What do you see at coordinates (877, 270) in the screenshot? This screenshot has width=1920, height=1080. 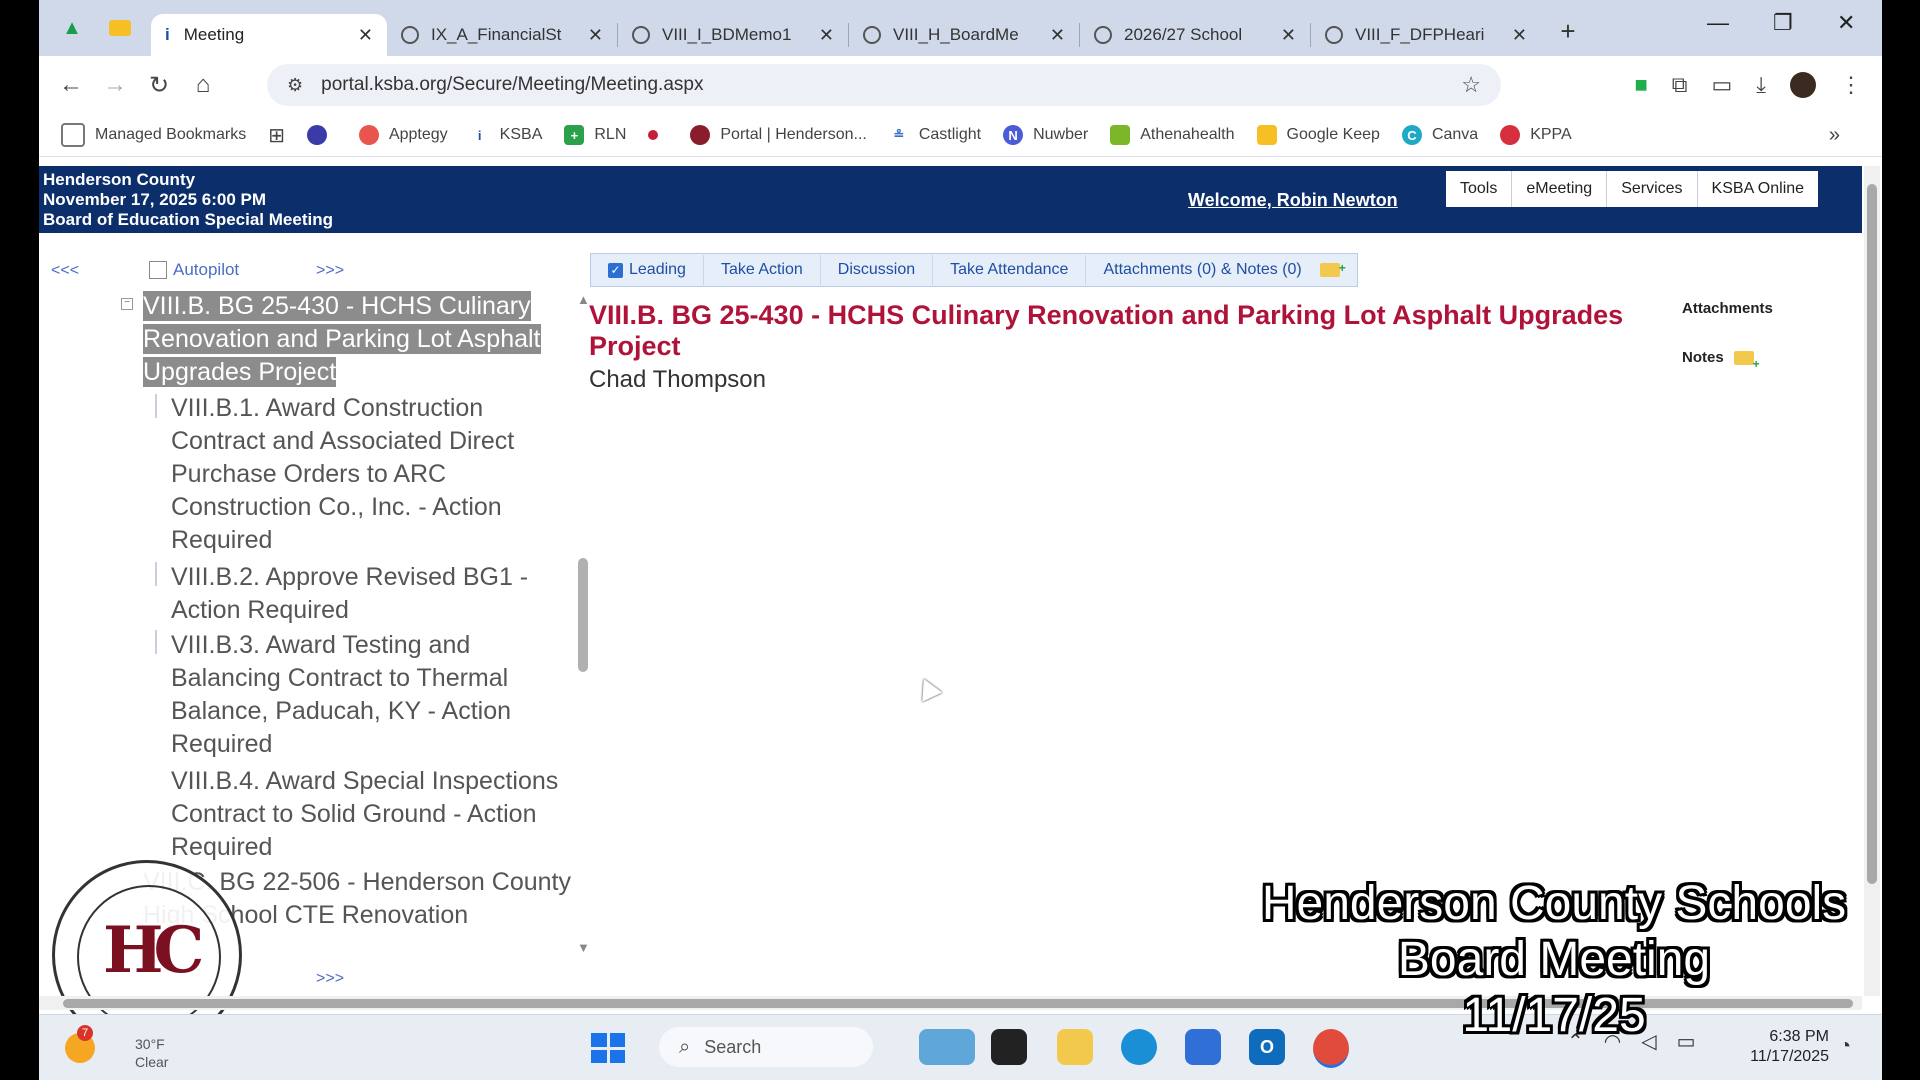 I see `discussion-button: Discussion` at bounding box center [877, 270].